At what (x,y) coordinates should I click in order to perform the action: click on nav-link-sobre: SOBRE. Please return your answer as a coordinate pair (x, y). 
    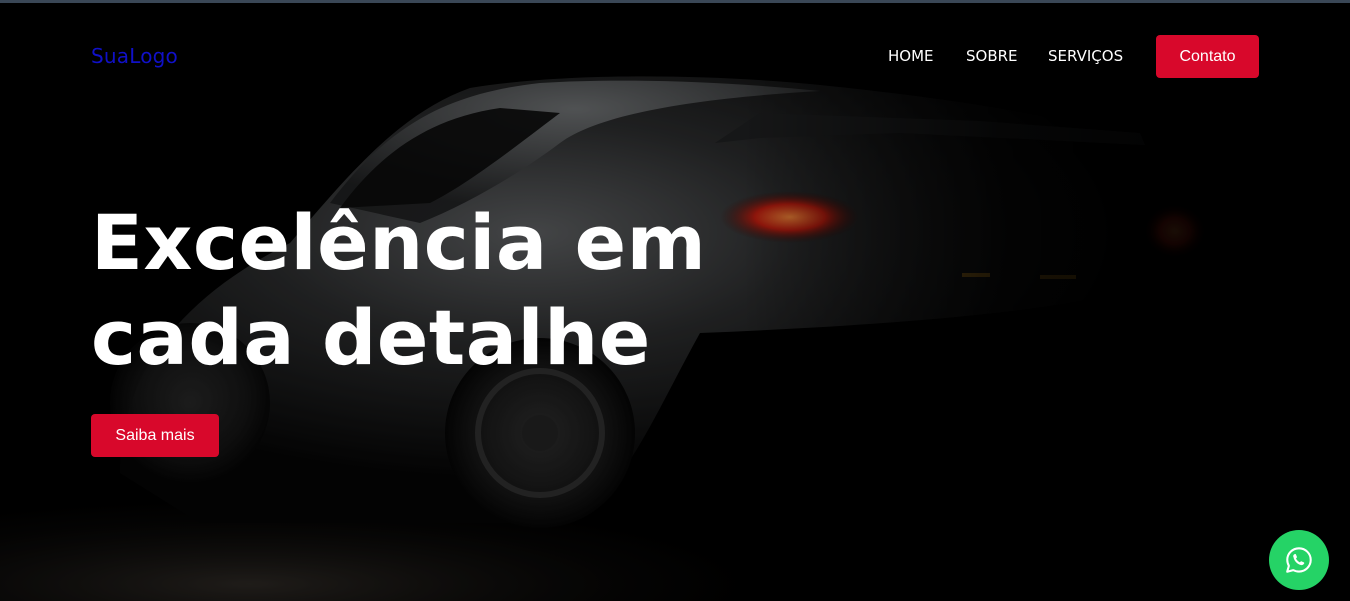
    Looking at the image, I should click on (992, 56).